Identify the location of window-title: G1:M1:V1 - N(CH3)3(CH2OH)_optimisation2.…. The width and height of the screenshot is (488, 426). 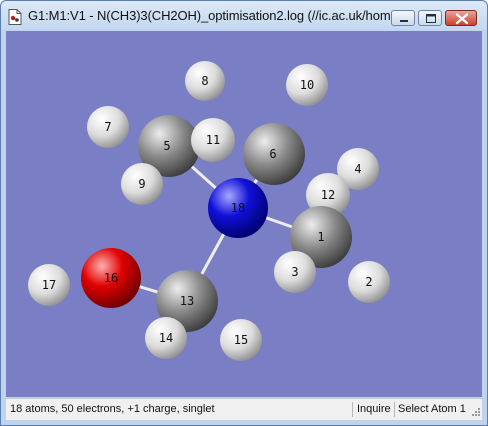
(215, 15).